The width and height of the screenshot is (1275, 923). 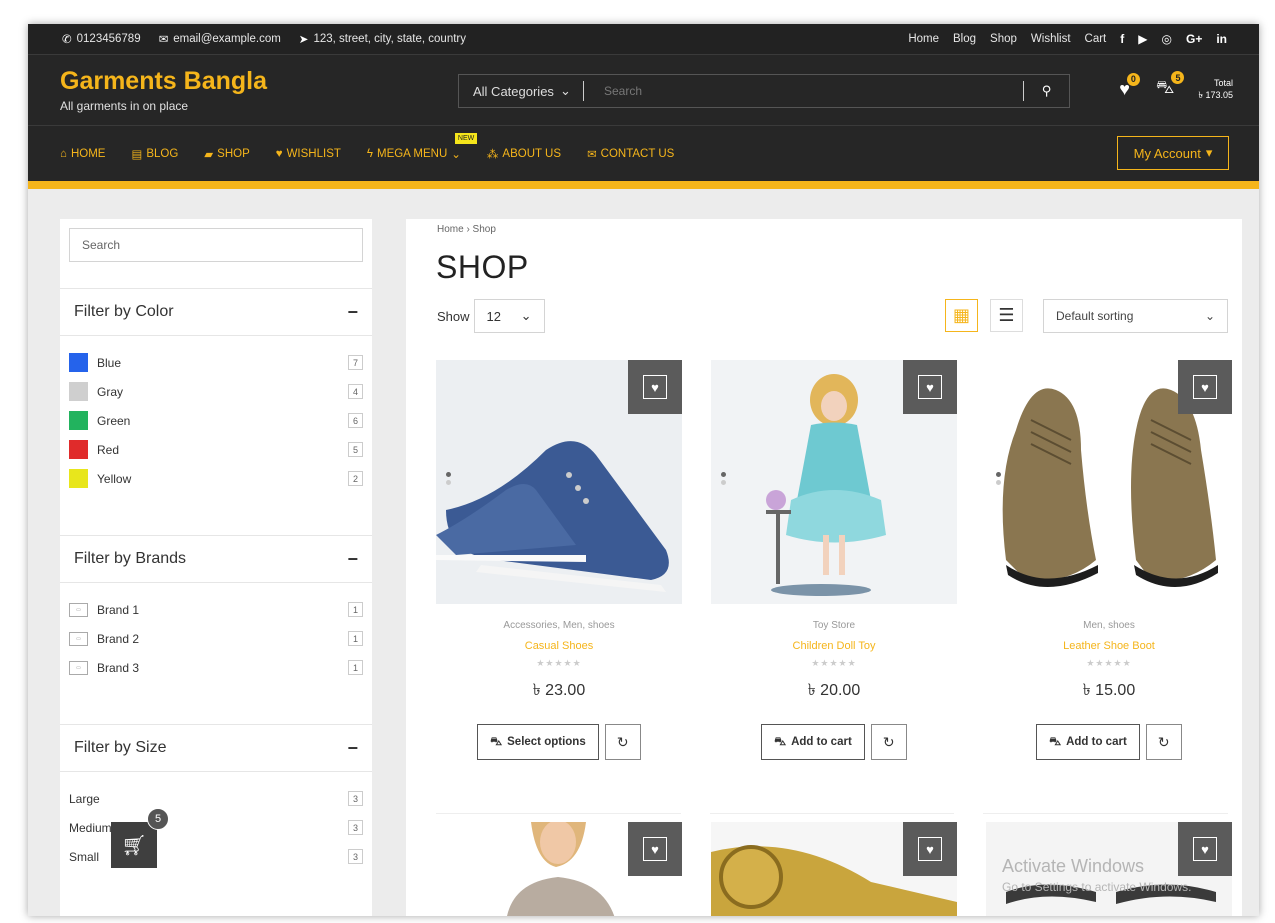 What do you see at coordinates (1170, 86) in the screenshot?
I see `header-cart: ⛍ 5` at bounding box center [1170, 86].